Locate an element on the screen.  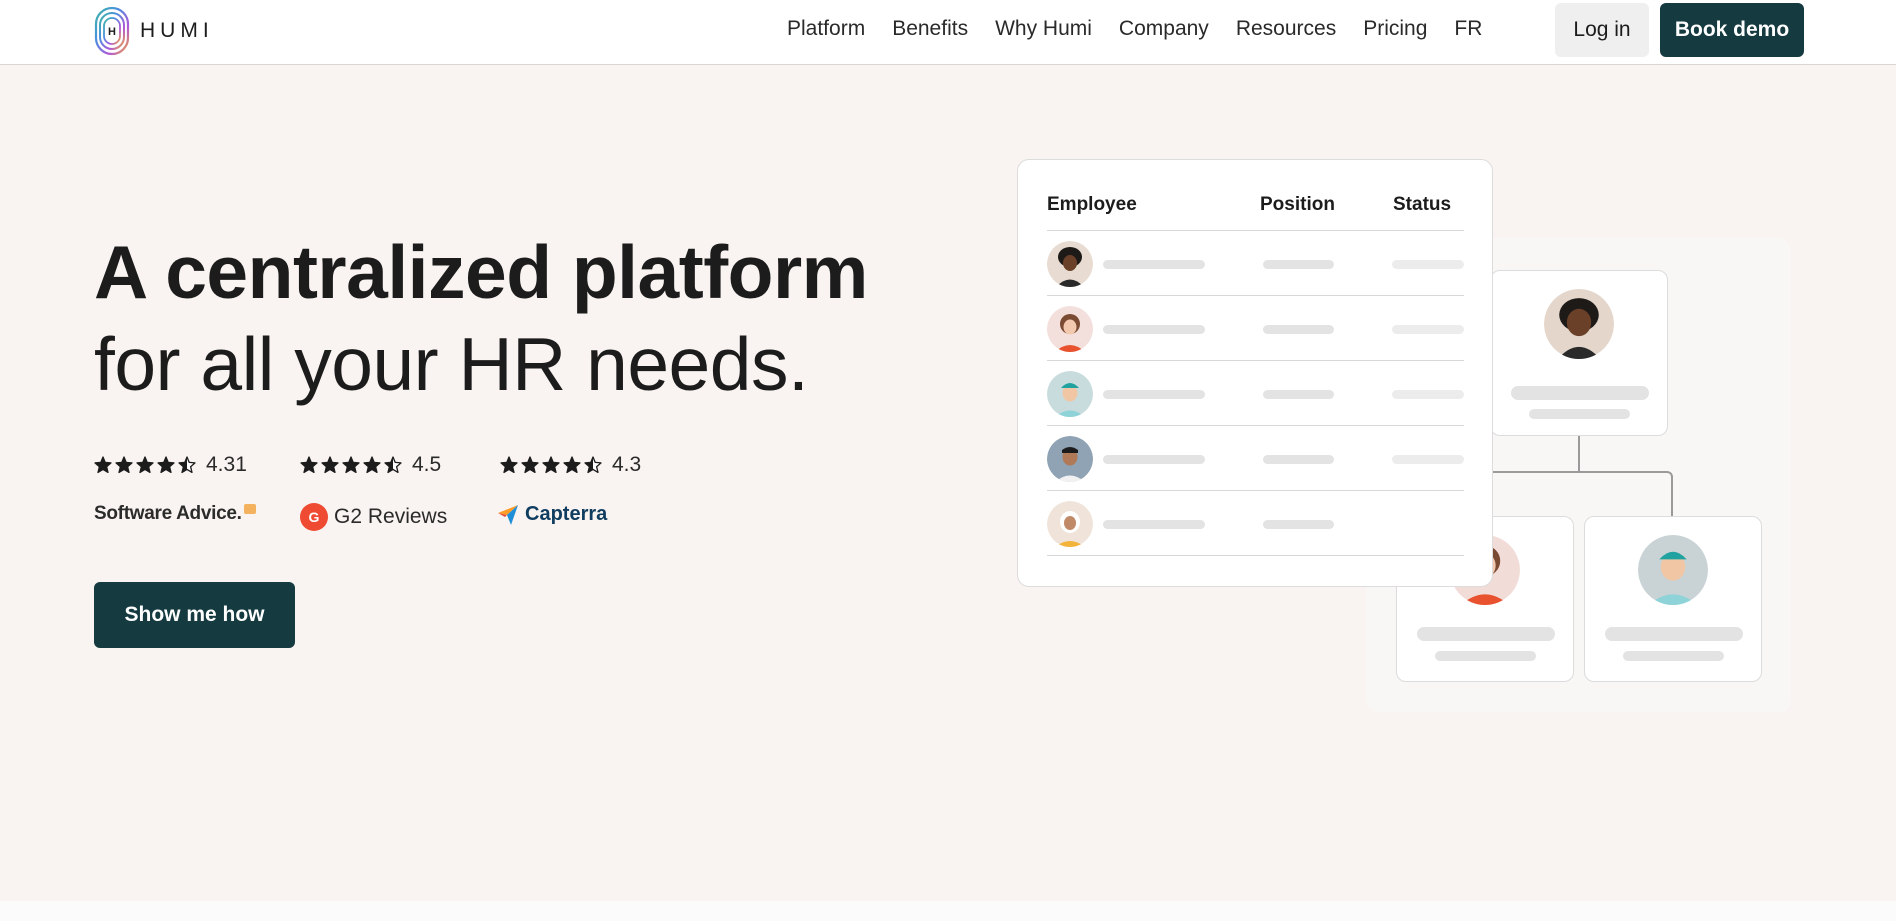
capterra-logo: Capterra is located at coordinates (552, 514).